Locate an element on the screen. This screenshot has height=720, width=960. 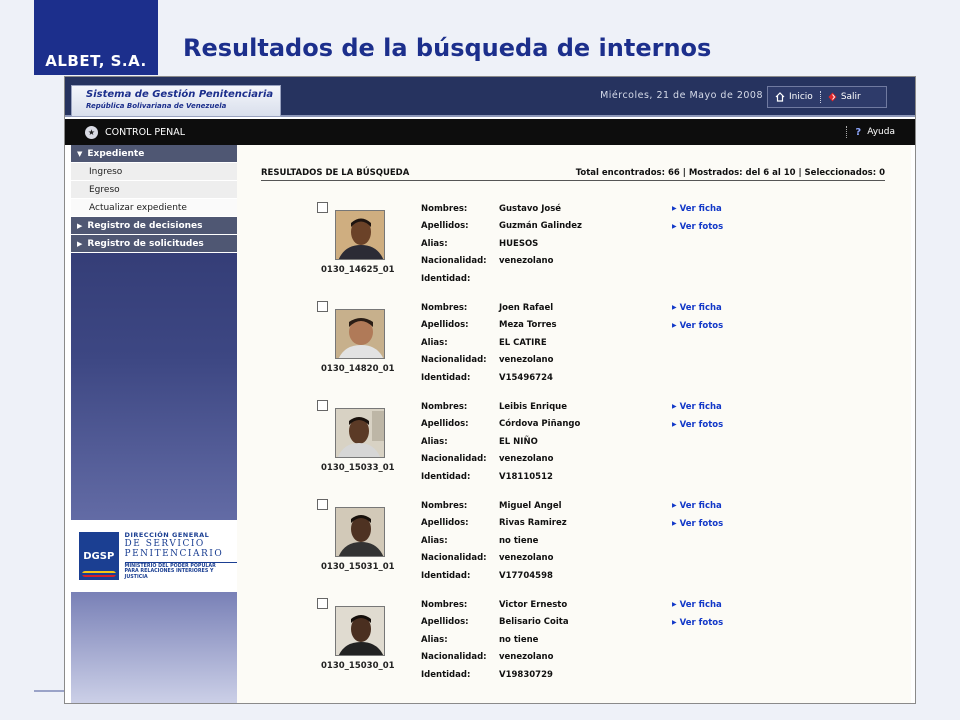
results-heading: RESULTADOS DE LA BÚSQUEDA is located at coordinates (335, 173).